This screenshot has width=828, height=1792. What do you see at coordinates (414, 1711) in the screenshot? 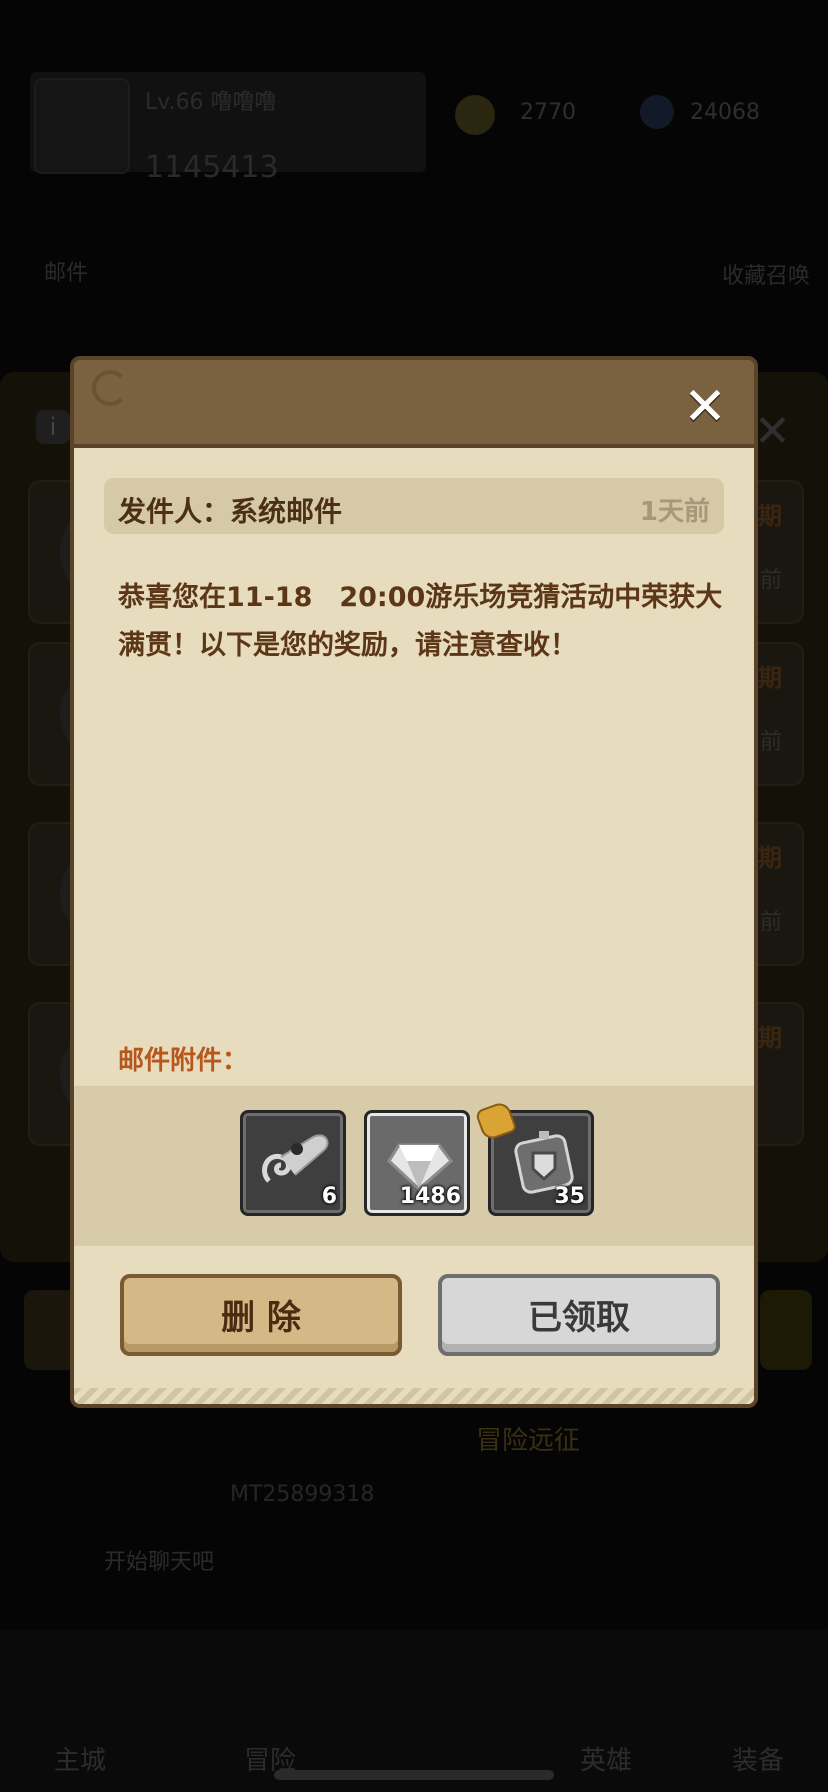
I see `bottom-nav` at bounding box center [414, 1711].